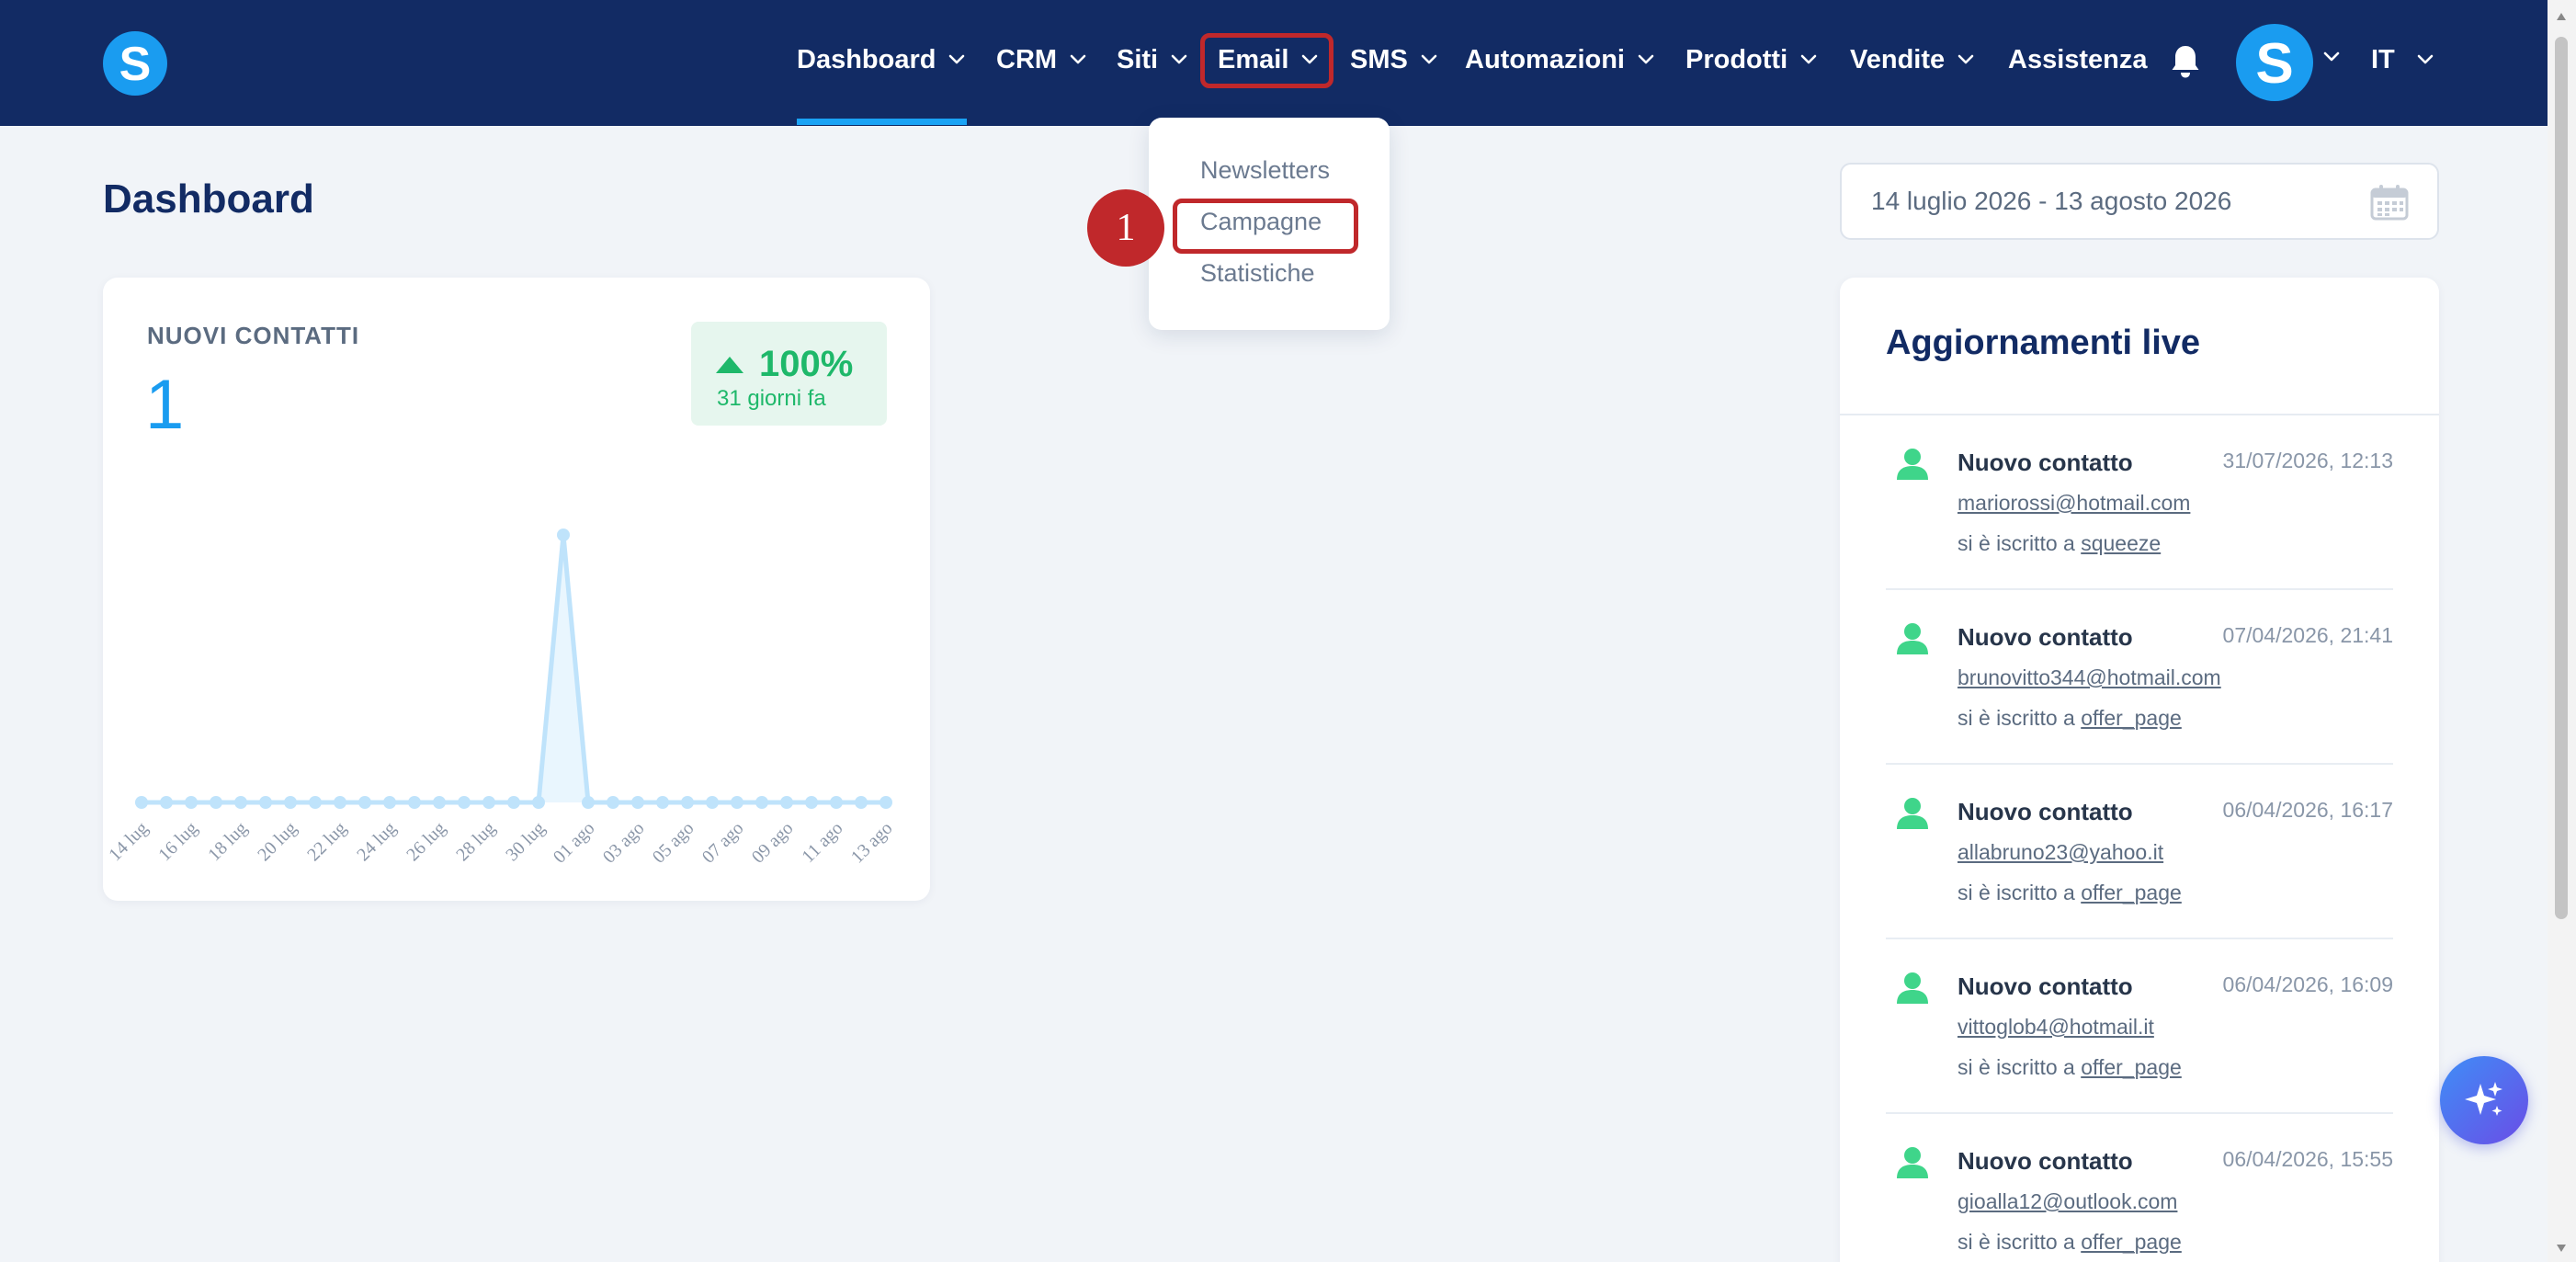 The width and height of the screenshot is (2576, 1262). What do you see at coordinates (1737, 59) in the screenshot?
I see `nav-prodotti-label: Prodotti` at bounding box center [1737, 59].